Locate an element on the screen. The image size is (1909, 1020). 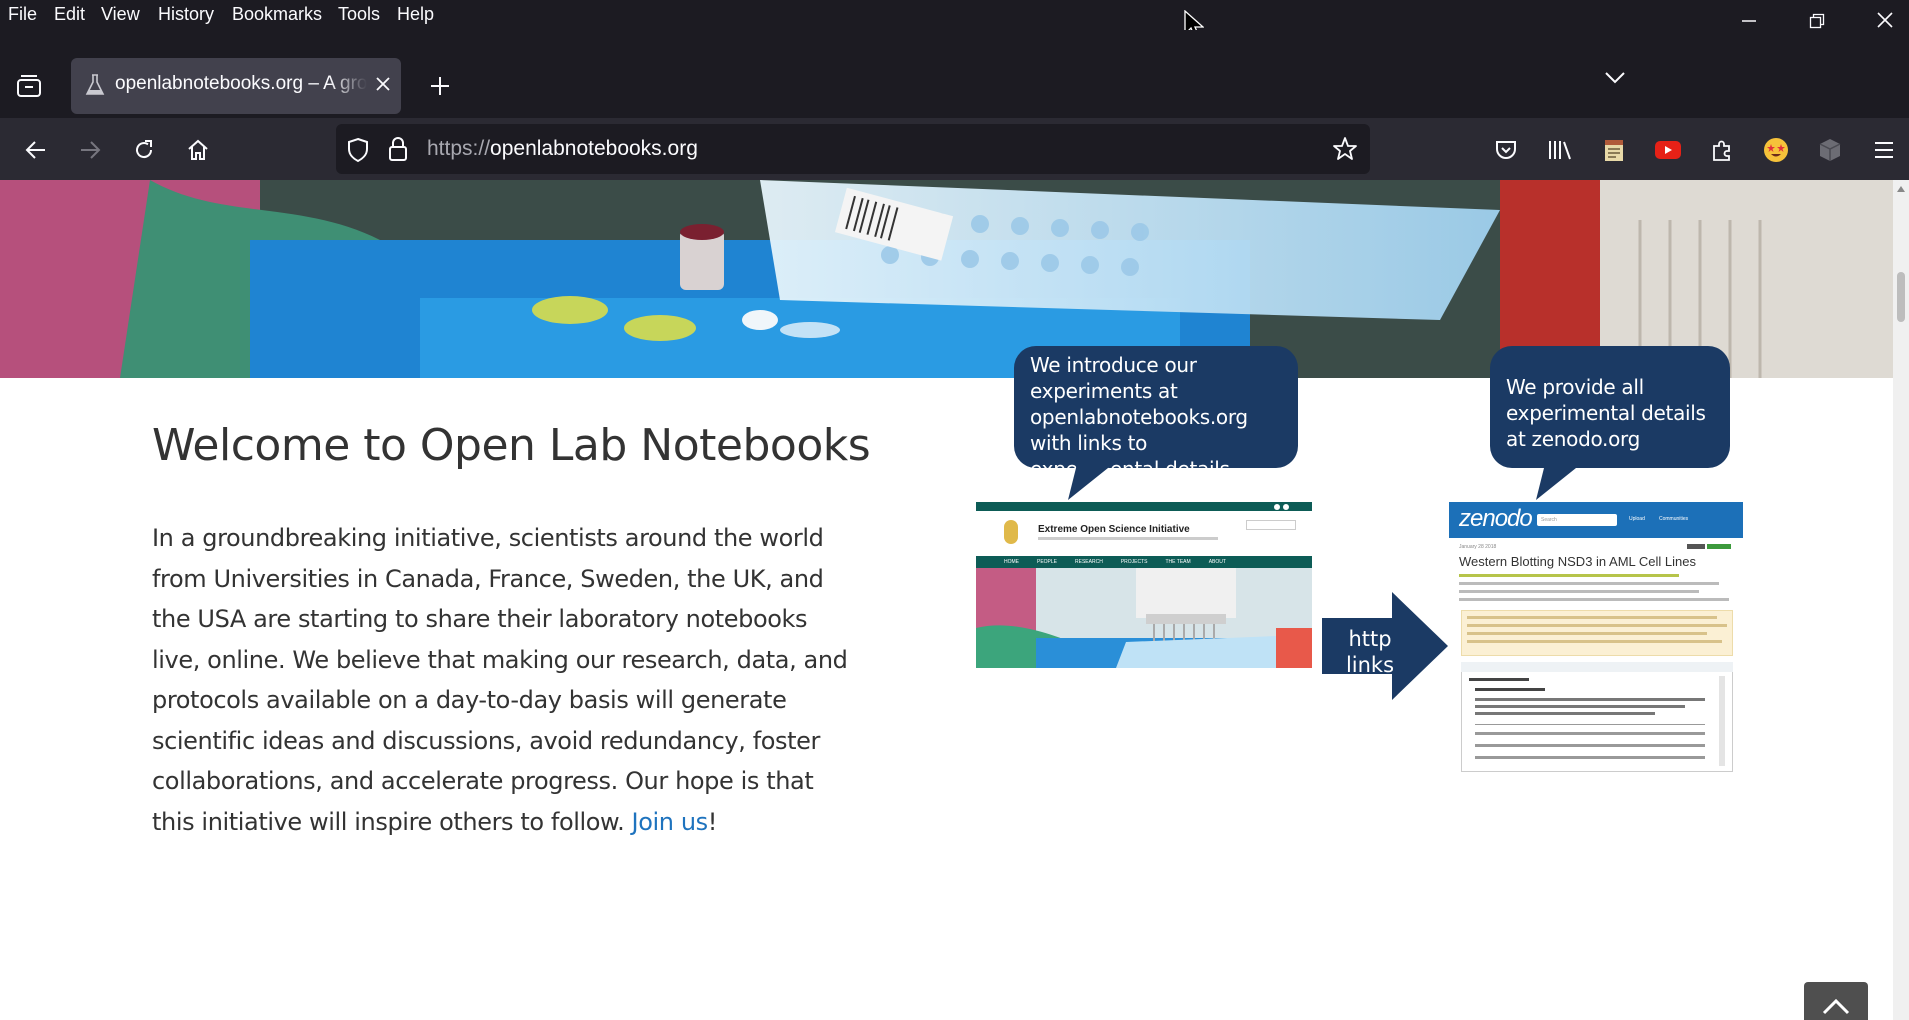
back-button is located at coordinates (36, 150).